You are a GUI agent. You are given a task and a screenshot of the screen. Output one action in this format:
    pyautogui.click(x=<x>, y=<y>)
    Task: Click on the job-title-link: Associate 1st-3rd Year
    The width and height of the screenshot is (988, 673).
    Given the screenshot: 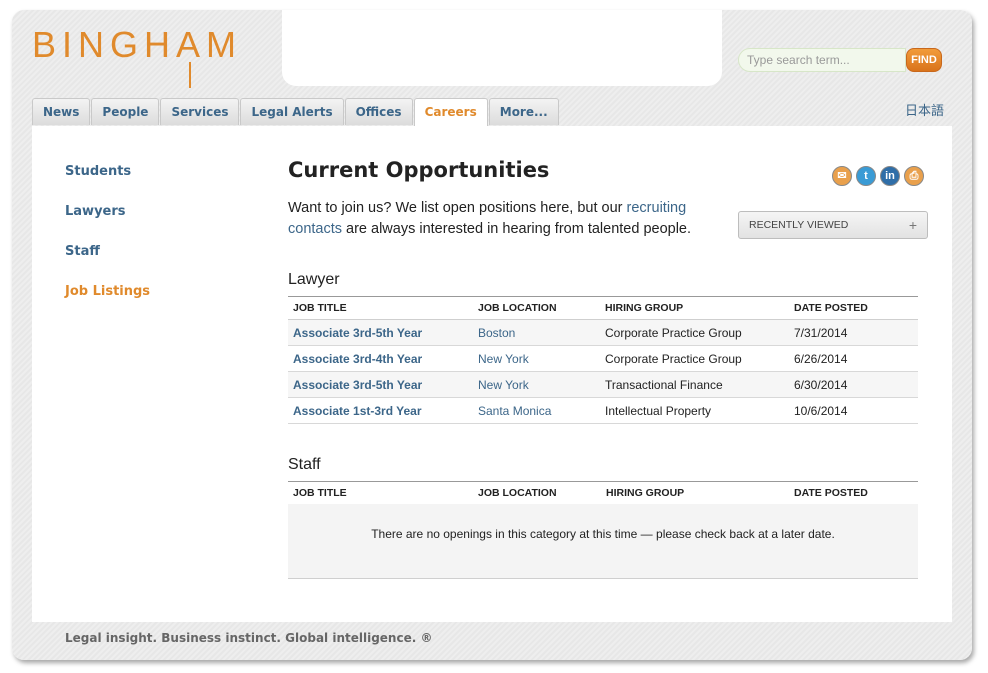 What is the action you would take?
    pyautogui.click(x=380, y=410)
    